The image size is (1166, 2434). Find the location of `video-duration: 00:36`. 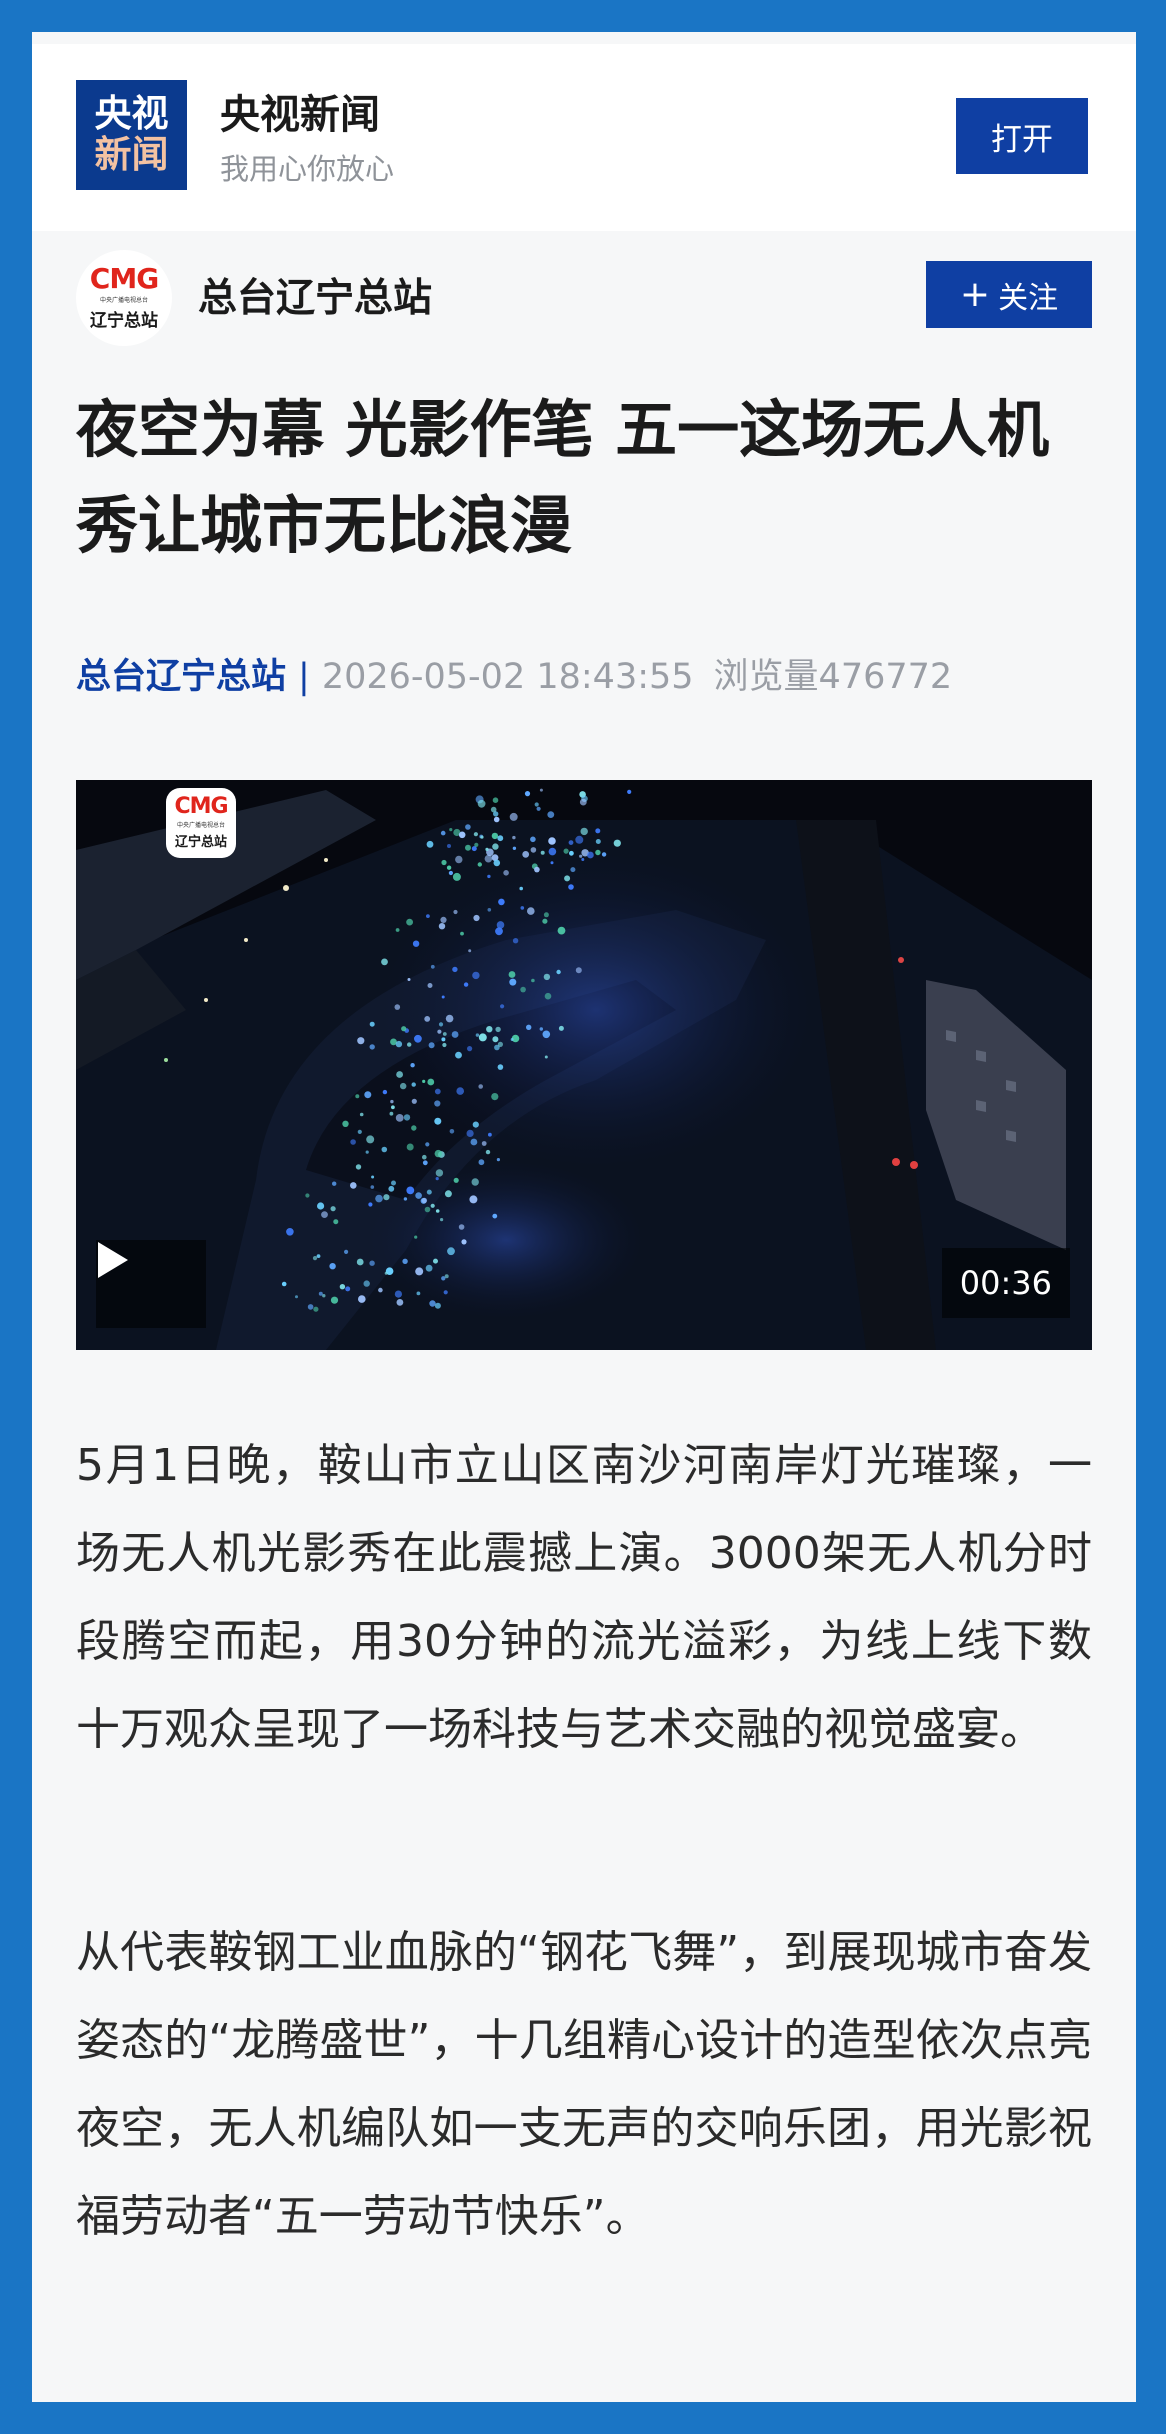

video-duration: 00:36 is located at coordinates (1005, 1283).